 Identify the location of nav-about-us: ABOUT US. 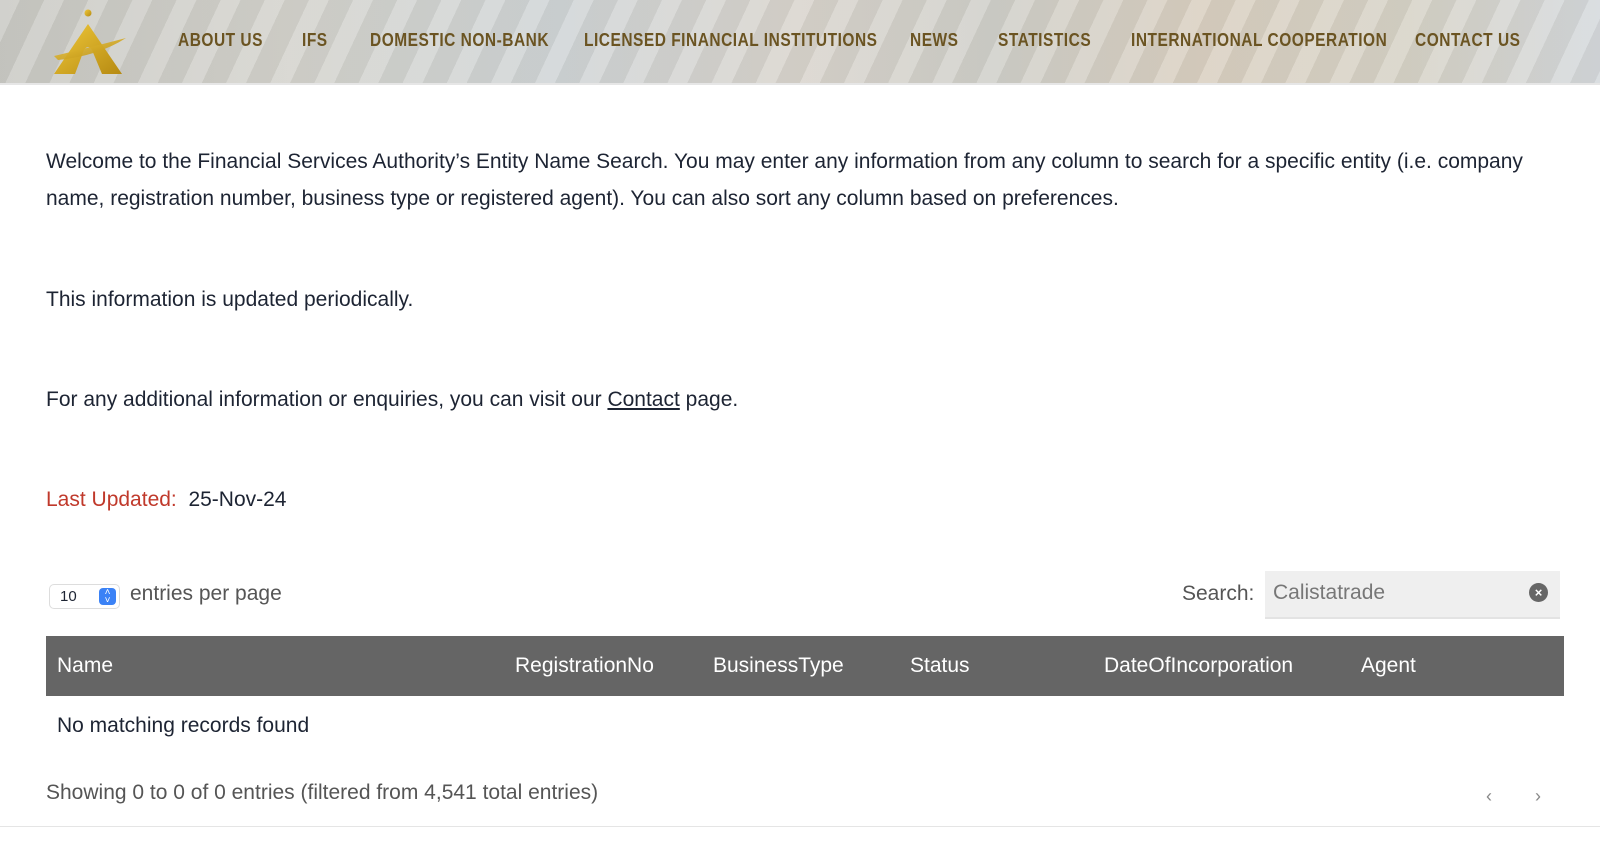
(220, 40).